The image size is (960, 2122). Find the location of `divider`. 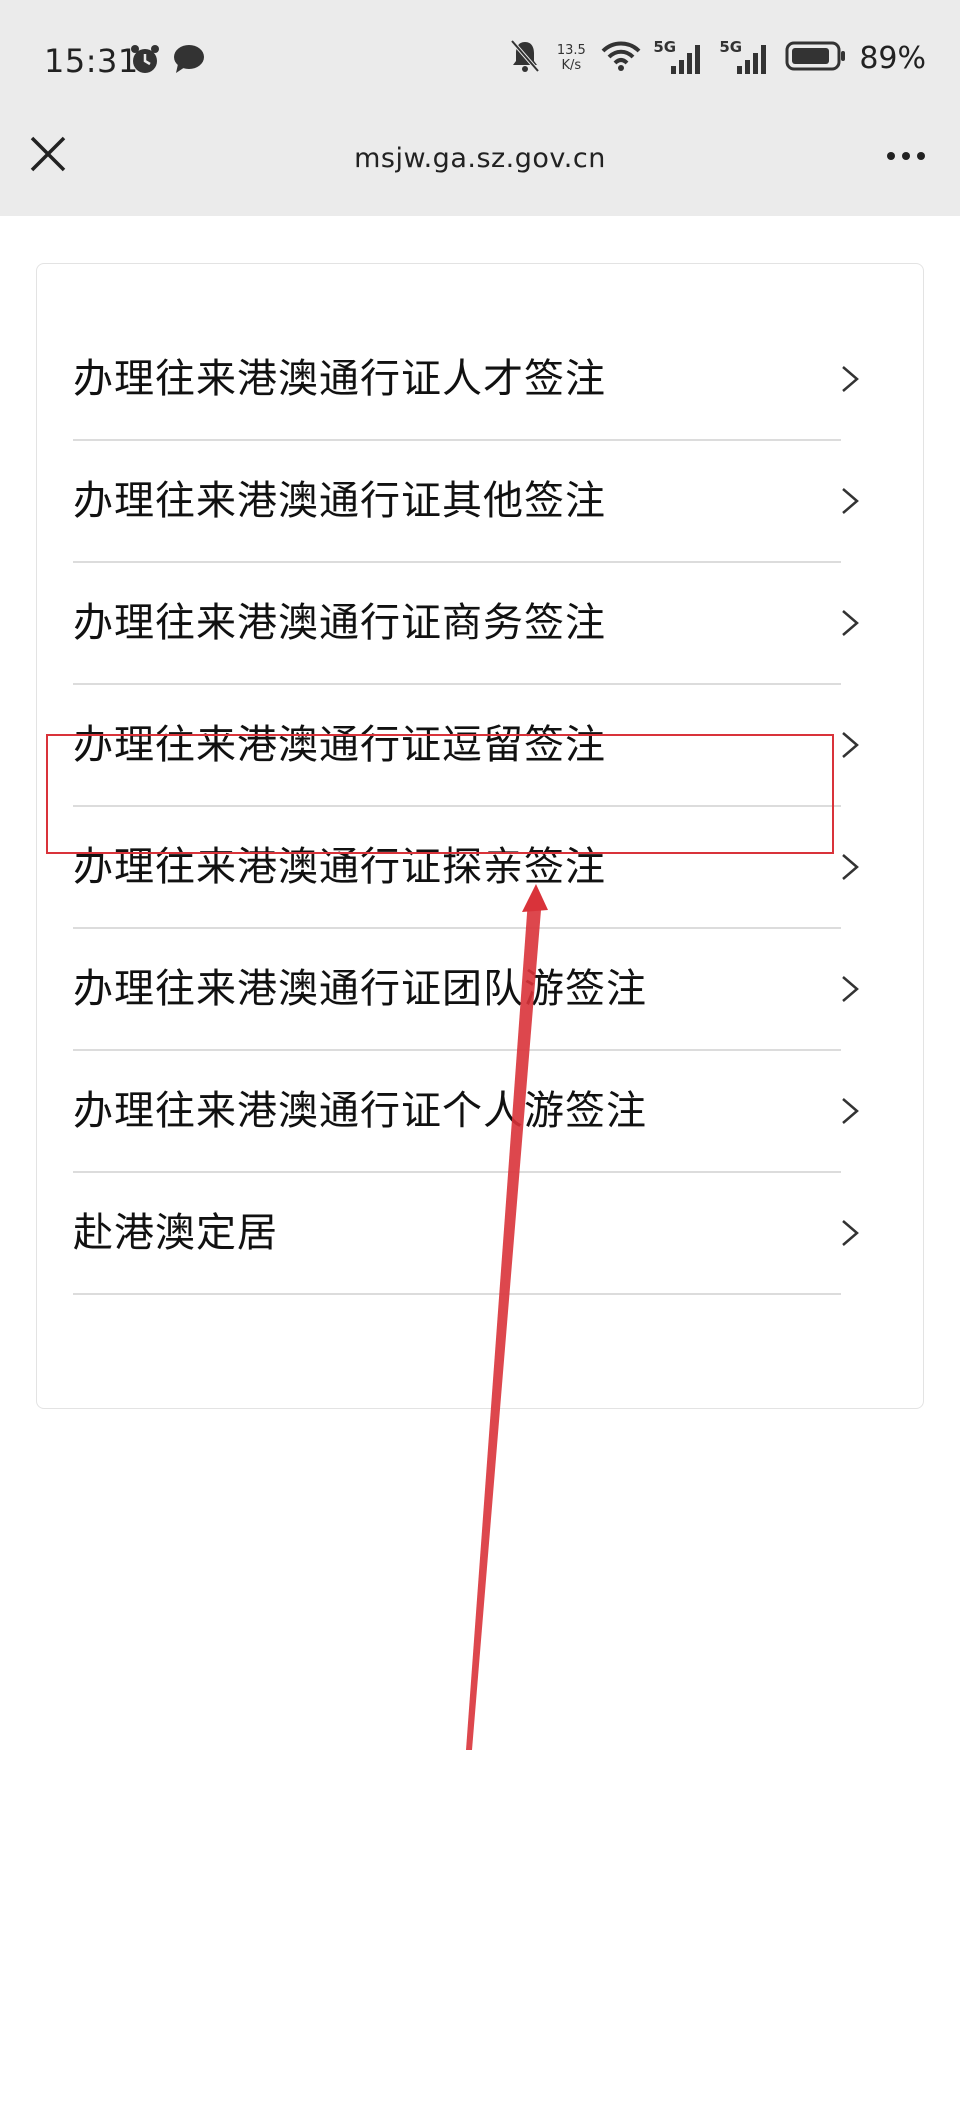

divider is located at coordinates (457, 1294).